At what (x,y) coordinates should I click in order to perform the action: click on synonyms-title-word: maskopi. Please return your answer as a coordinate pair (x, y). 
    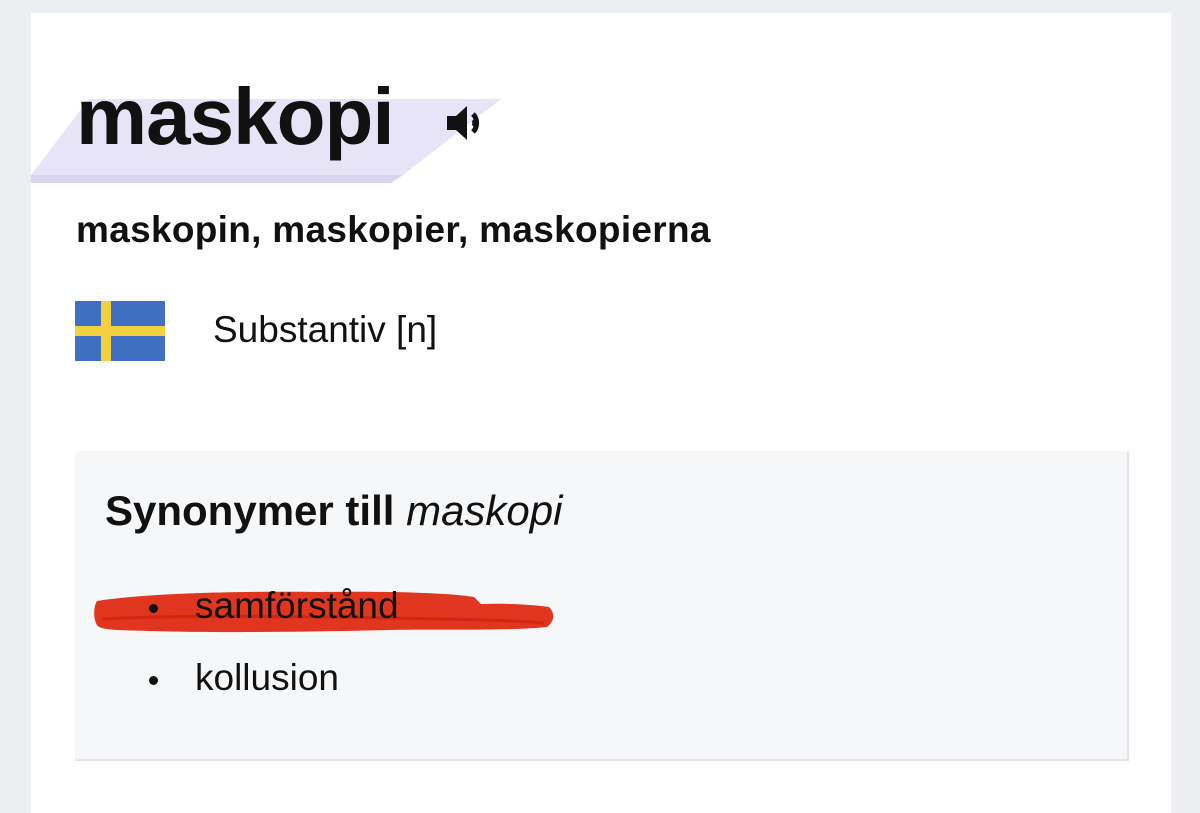
    Looking at the image, I should click on (484, 510).